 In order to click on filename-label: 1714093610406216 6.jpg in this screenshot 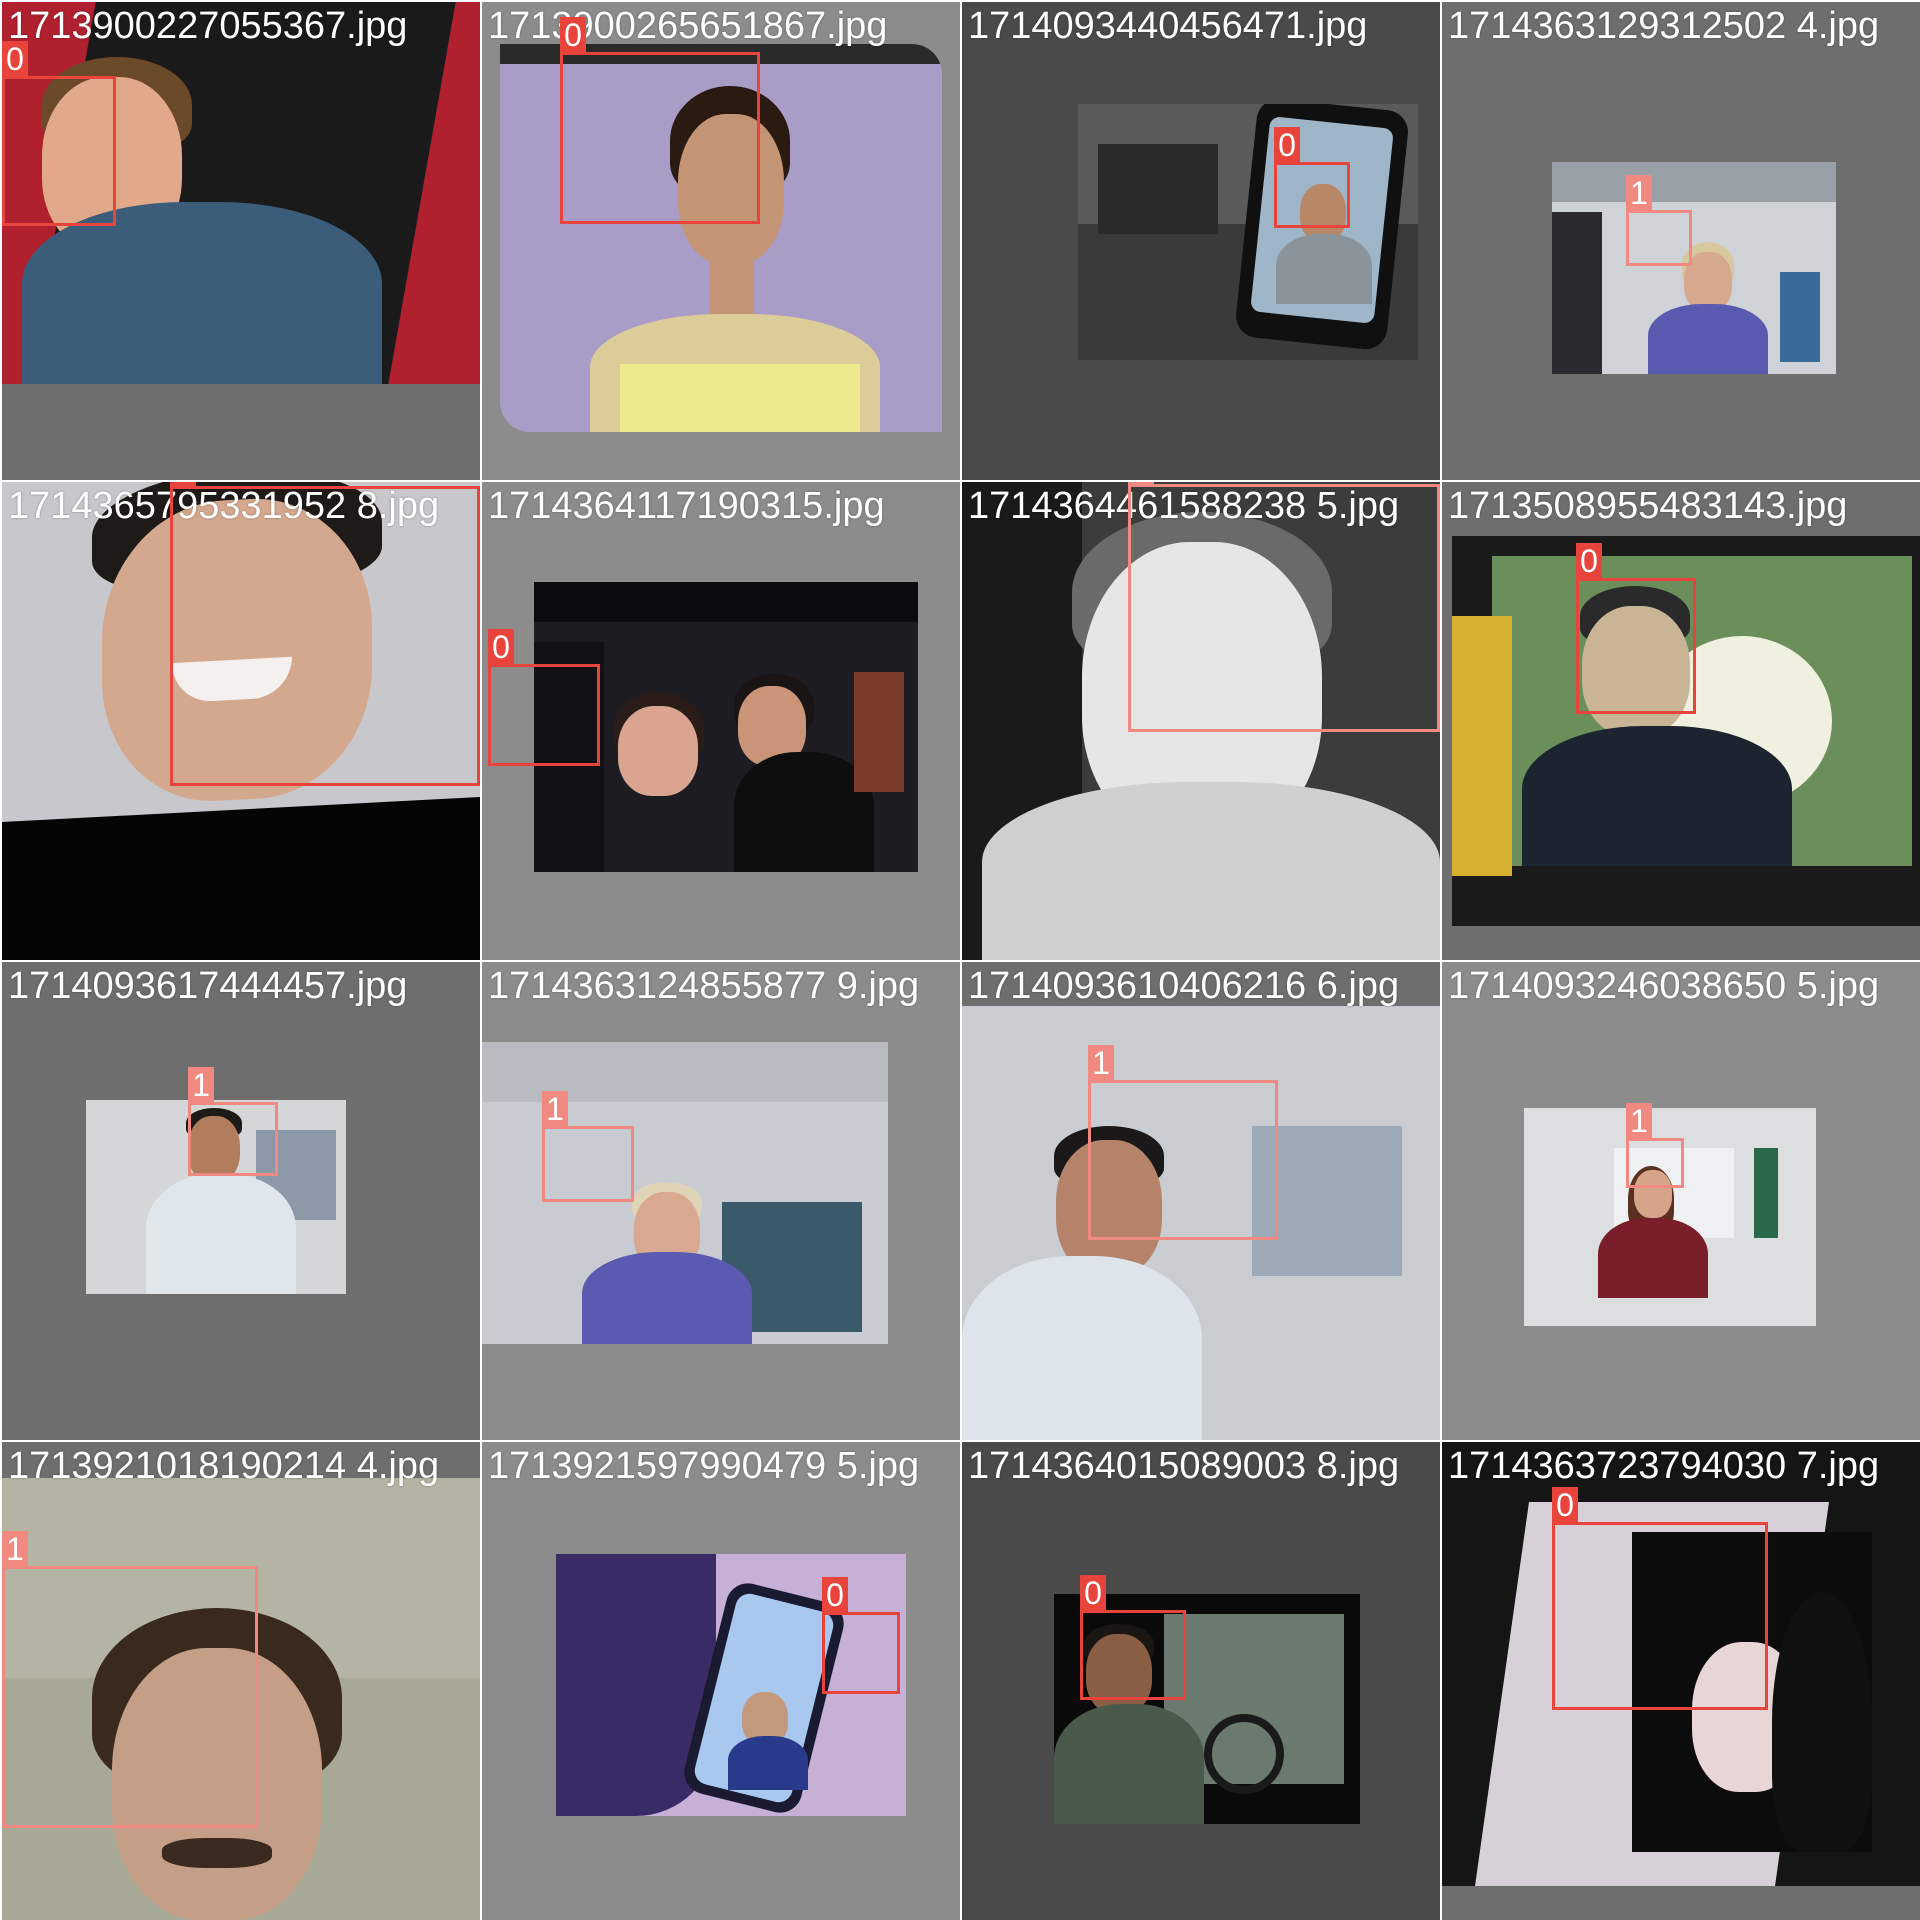, I will do `click(1184, 986)`.